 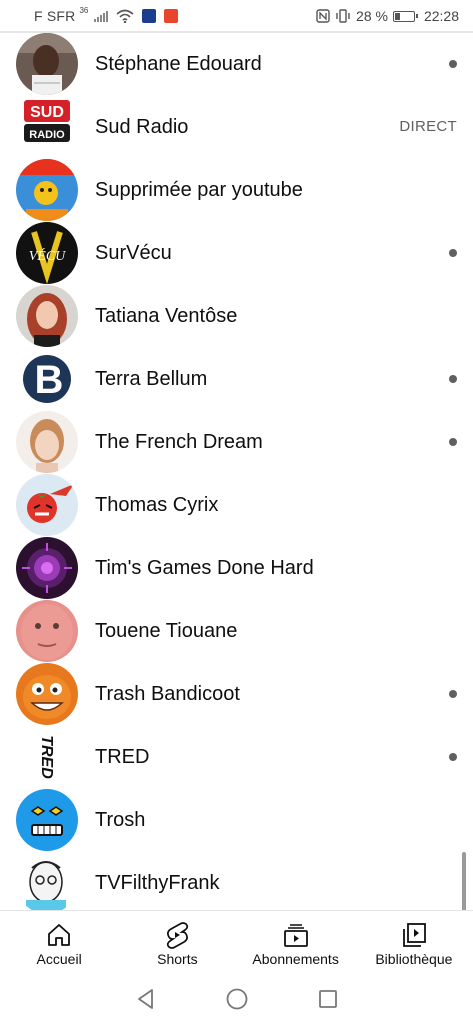 I want to click on svg-text: B, so click(x=49, y=380).